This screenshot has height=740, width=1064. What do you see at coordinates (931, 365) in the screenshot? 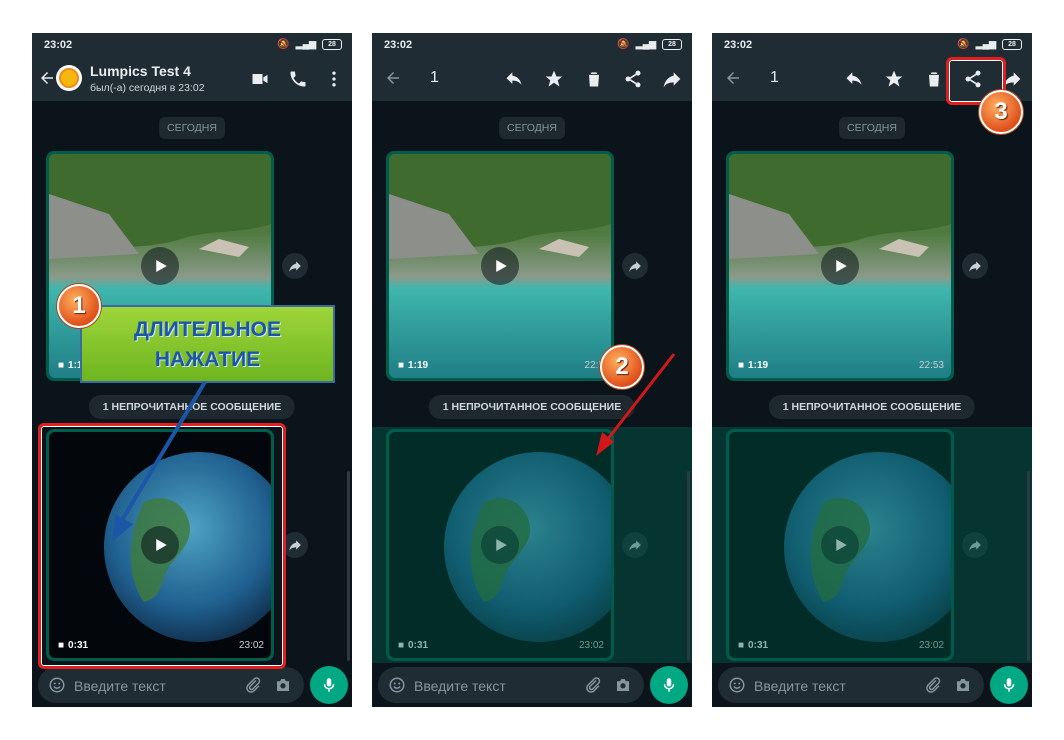
I see `message-time: 22:53` at bounding box center [931, 365].